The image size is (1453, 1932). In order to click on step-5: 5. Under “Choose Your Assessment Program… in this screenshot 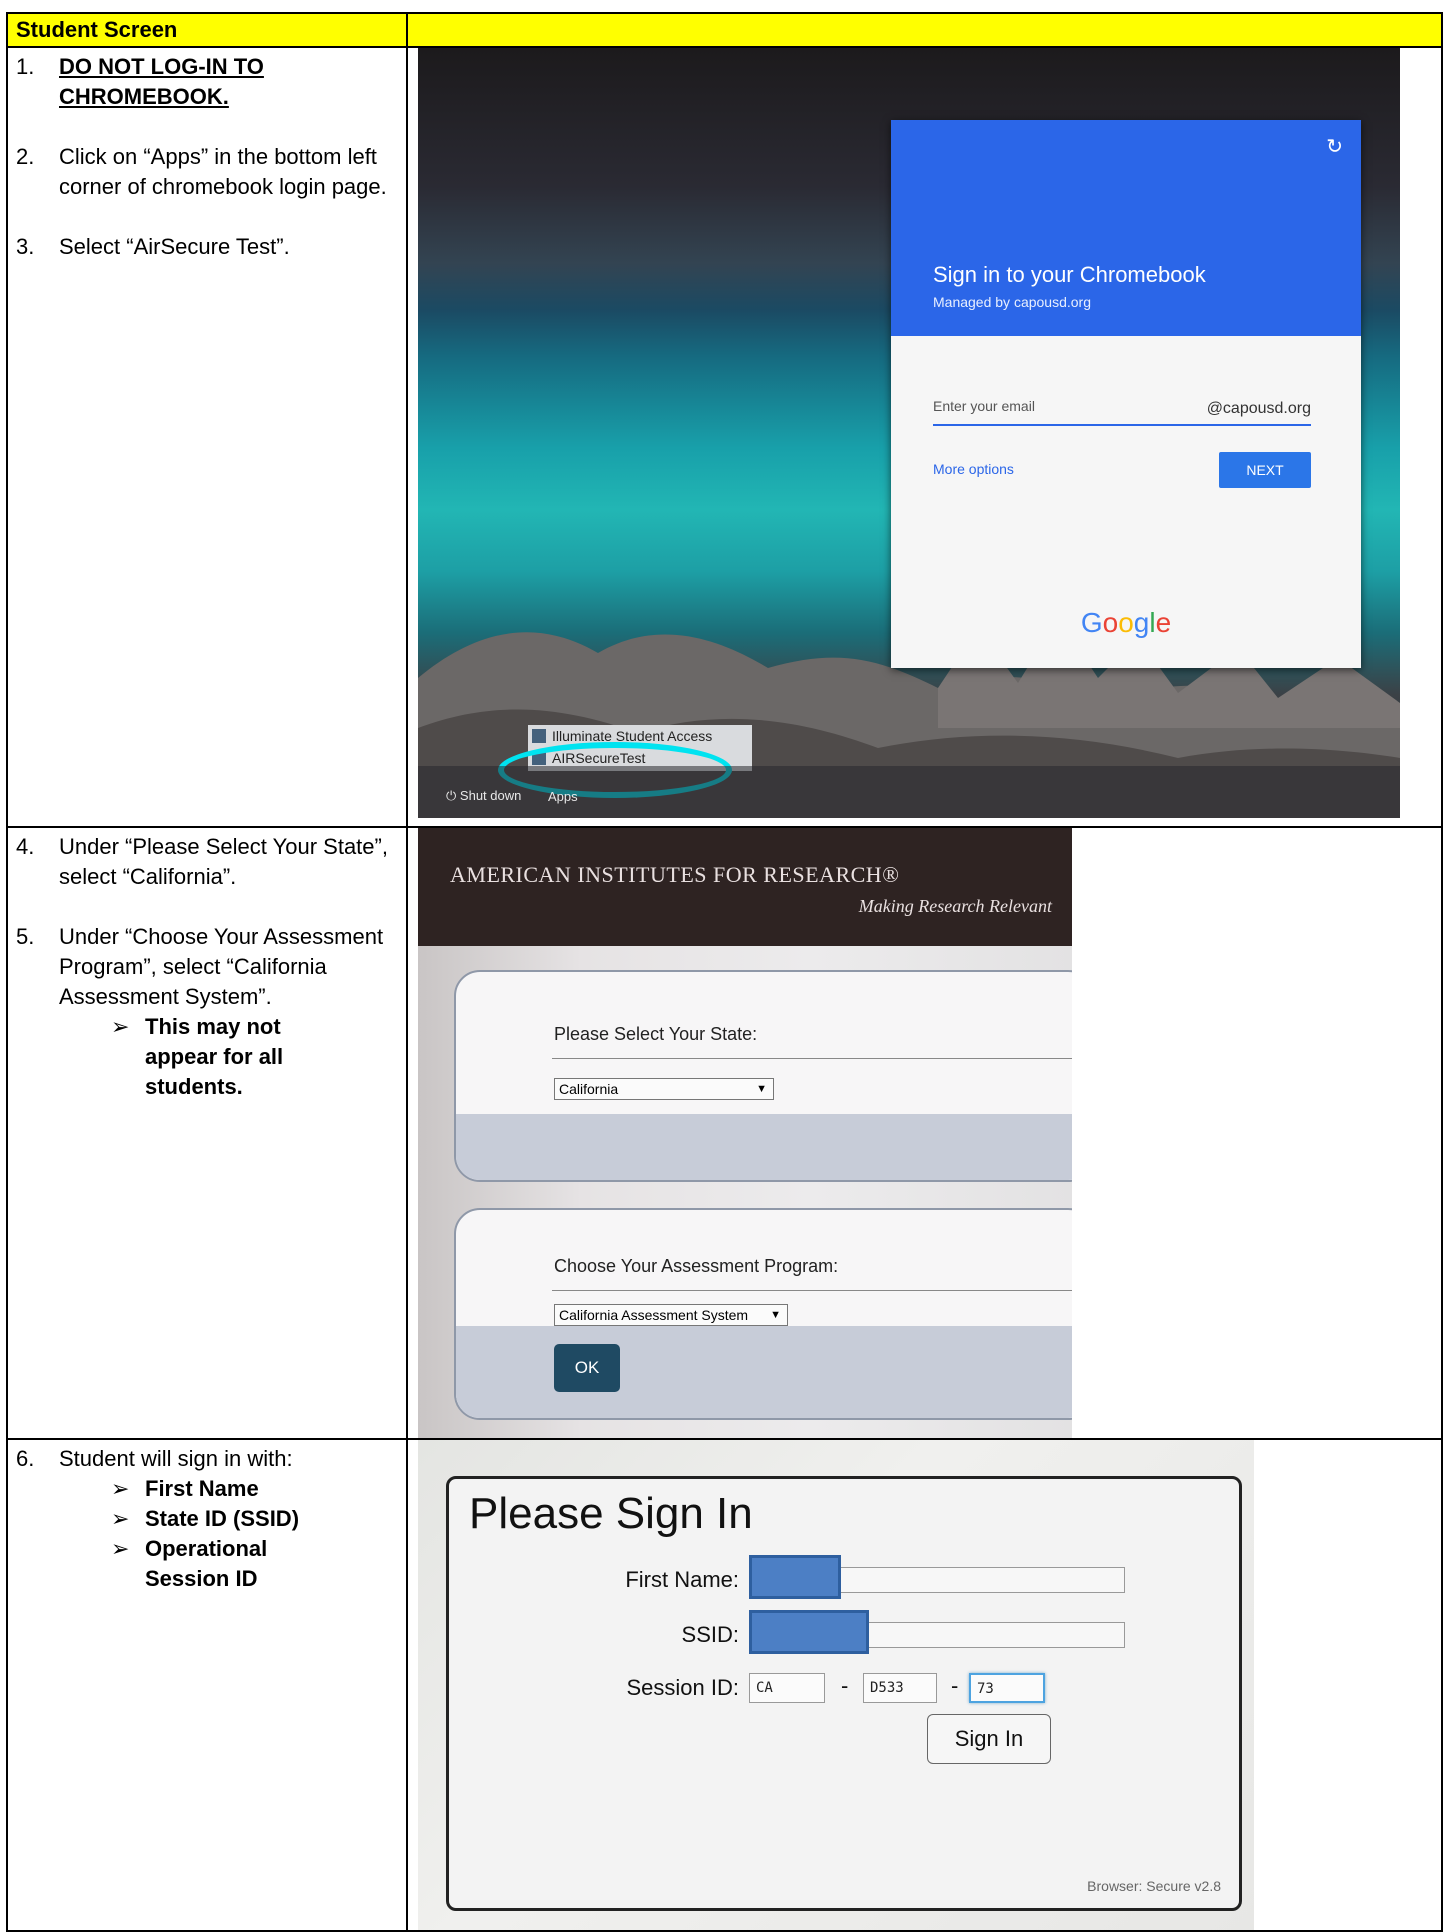, I will do `click(211, 967)`.